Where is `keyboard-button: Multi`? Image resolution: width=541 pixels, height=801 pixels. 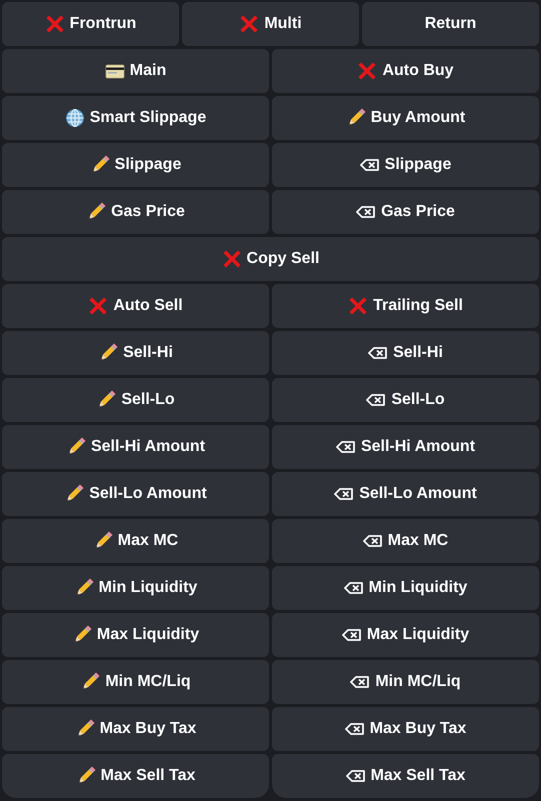
keyboard-button: Multi is located at coordinates (270, 24).